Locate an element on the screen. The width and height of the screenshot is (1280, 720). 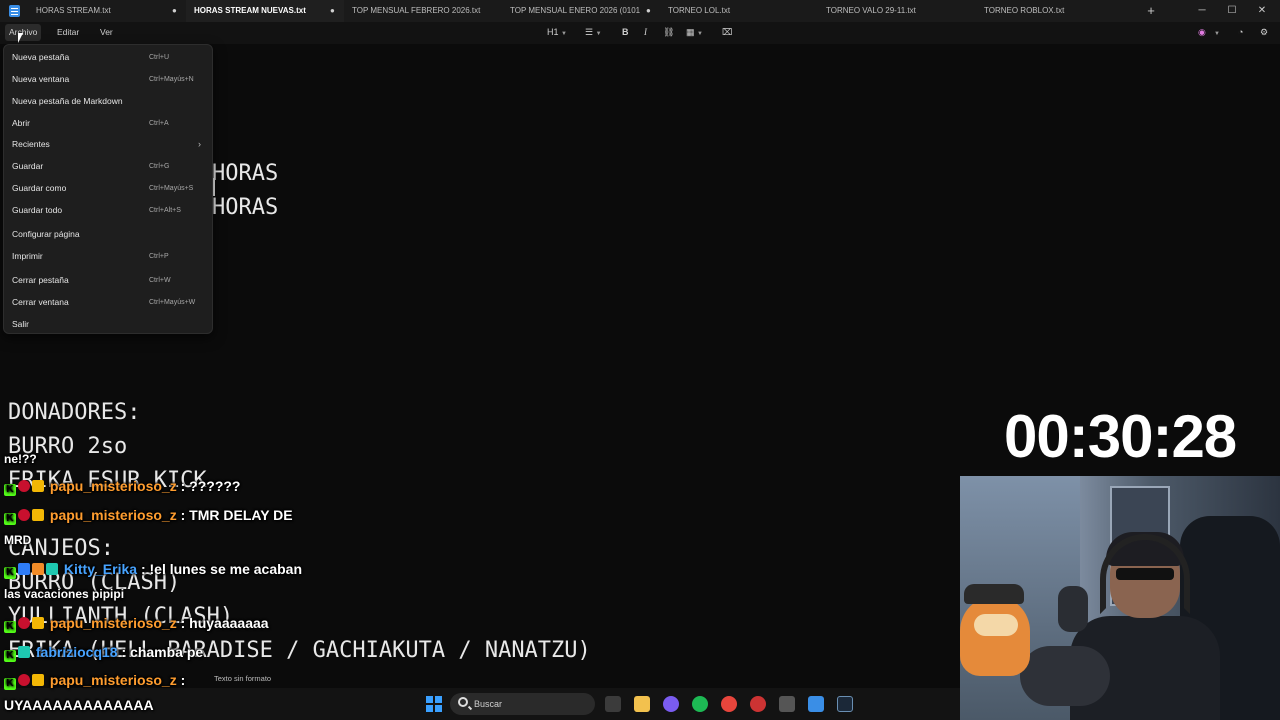
tab-torneo-valo: TORNEO VALO 29-11.txt is located at coordinates (901, 11).